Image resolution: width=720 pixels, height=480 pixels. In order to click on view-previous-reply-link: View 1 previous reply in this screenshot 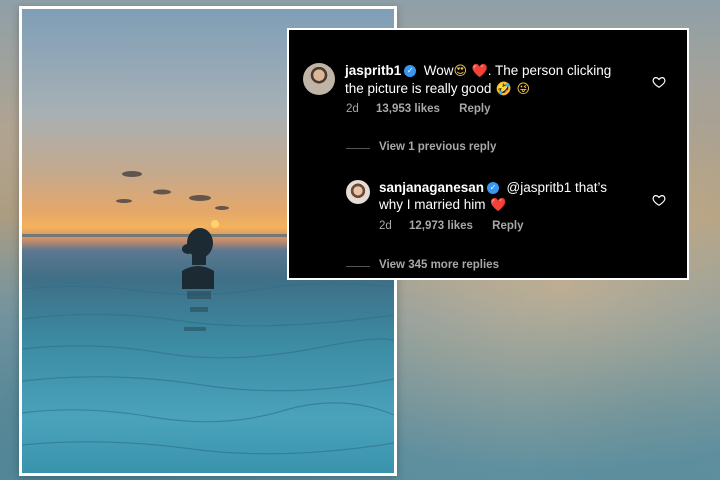, I will do `click(437, 147)`.